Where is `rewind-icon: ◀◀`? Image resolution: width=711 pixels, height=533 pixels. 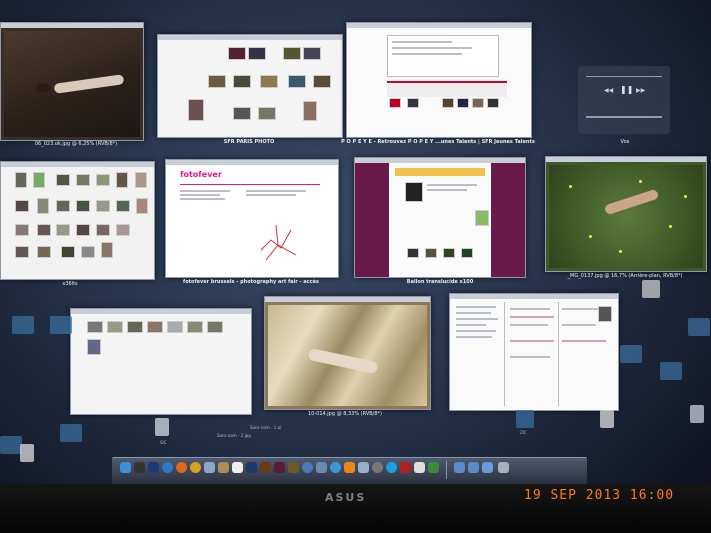
rewind-icon: ◀◀ is located at coordinates (608, 90).